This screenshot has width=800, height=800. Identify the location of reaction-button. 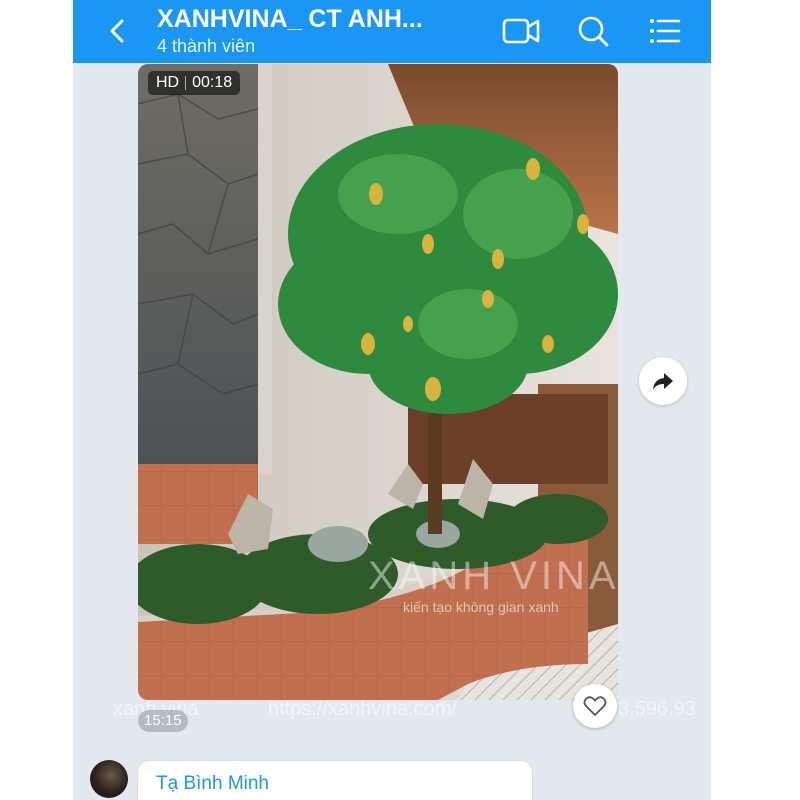
(595, 706).